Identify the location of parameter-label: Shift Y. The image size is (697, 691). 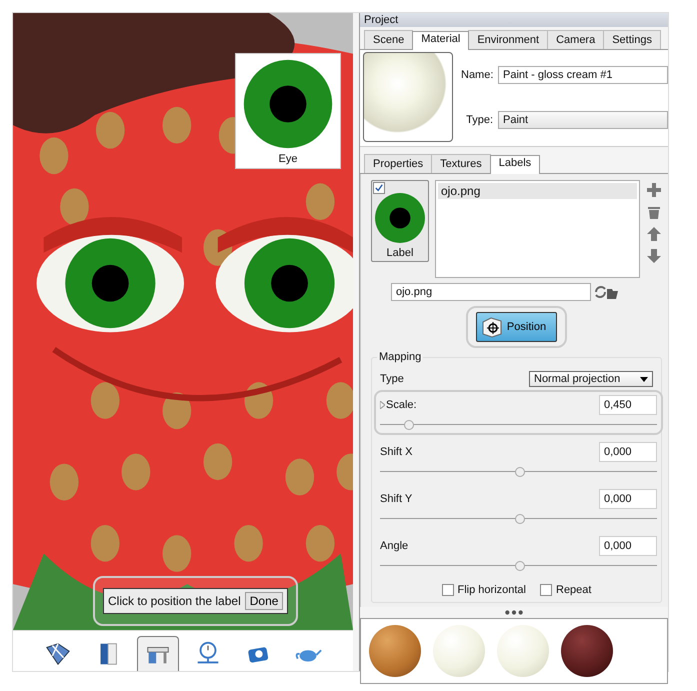
(396, 499).